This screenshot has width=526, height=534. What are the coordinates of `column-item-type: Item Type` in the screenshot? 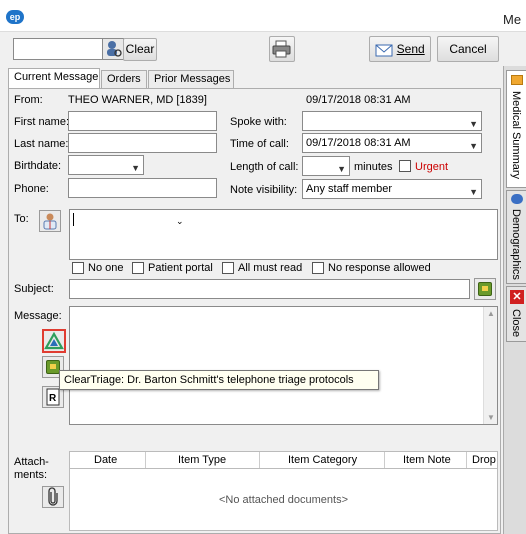 It's located at (202, 460).